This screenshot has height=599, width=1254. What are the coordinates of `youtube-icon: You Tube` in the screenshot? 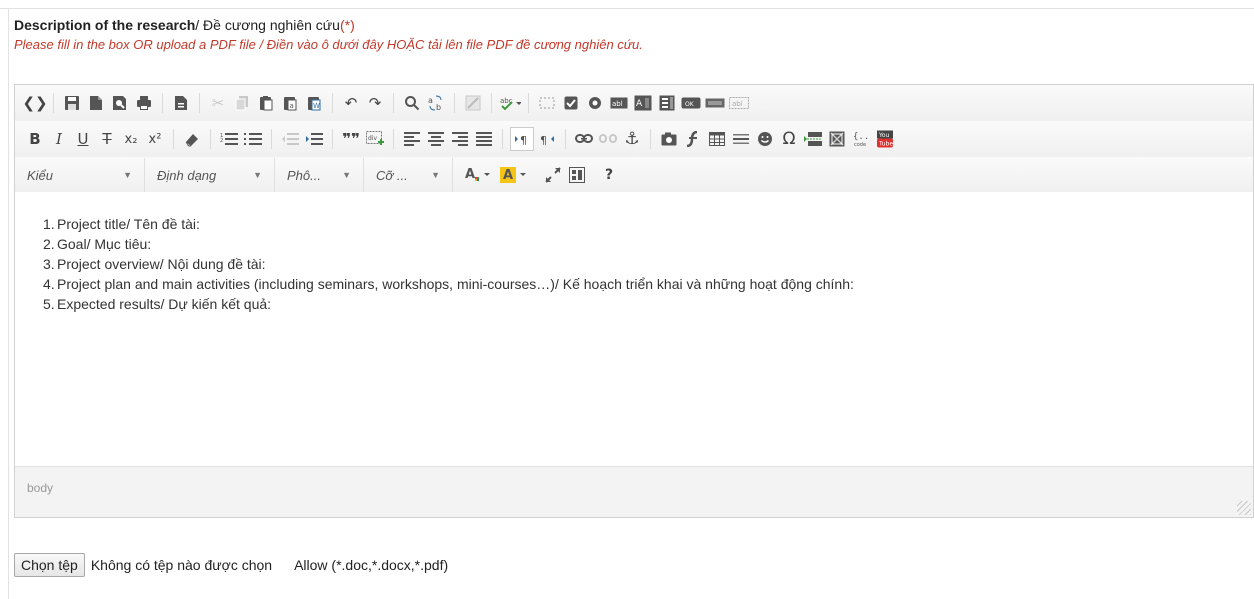 It's located at (885, 139).